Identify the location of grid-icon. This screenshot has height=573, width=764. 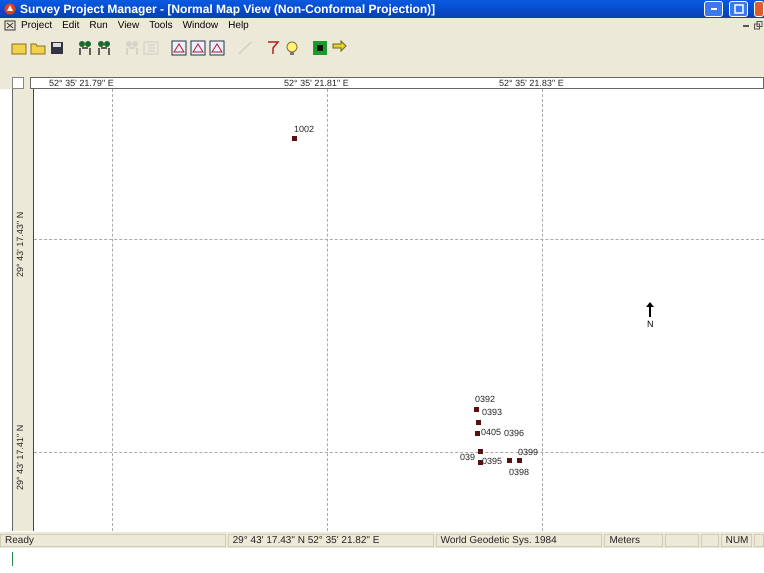
(151, 48).